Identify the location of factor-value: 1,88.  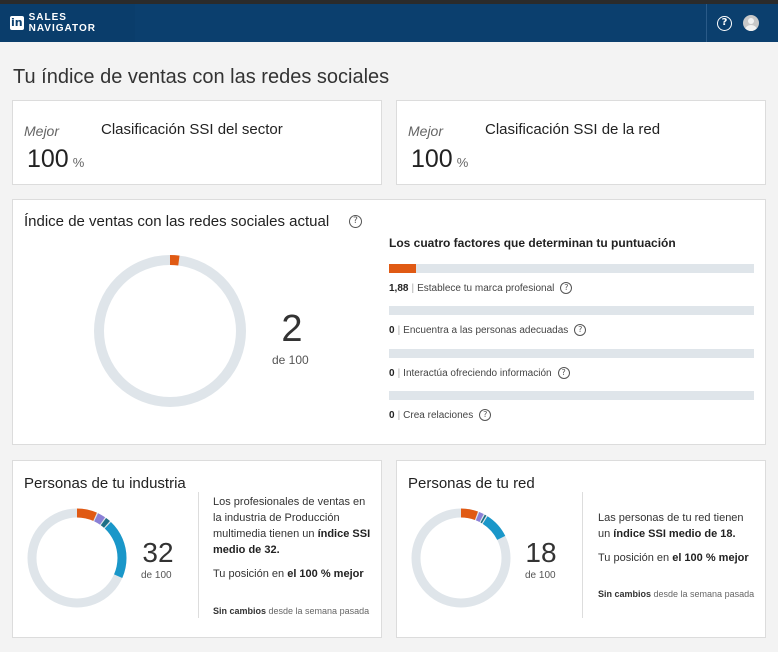
(399, 288).